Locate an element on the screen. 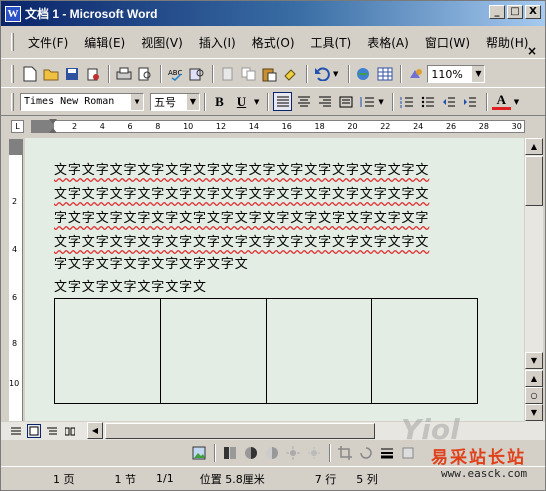  word-app-icon: W is located at coordinates (13, 13).